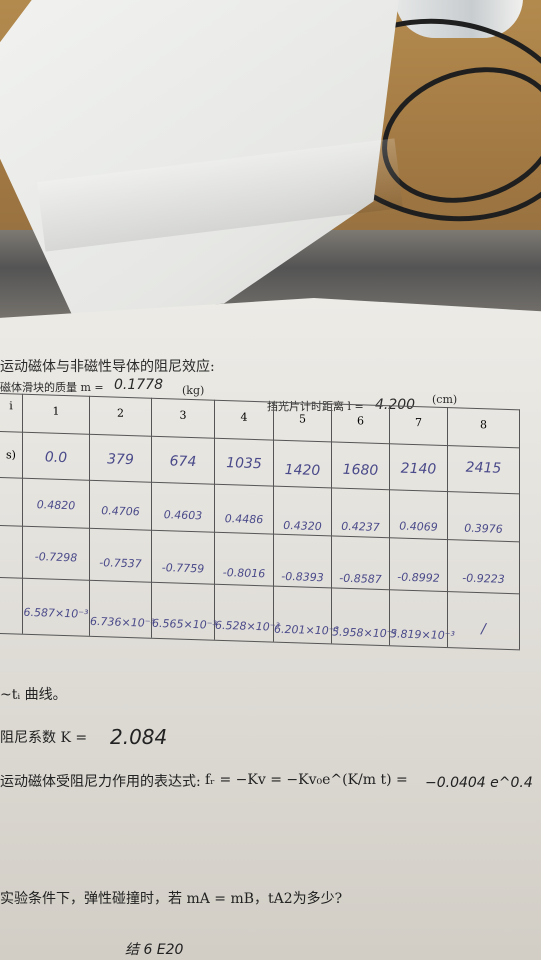  What do you see at coordinates (120, 460) in the screenshot?
I see `table-cell: 379` at bounding box center [120, 460].